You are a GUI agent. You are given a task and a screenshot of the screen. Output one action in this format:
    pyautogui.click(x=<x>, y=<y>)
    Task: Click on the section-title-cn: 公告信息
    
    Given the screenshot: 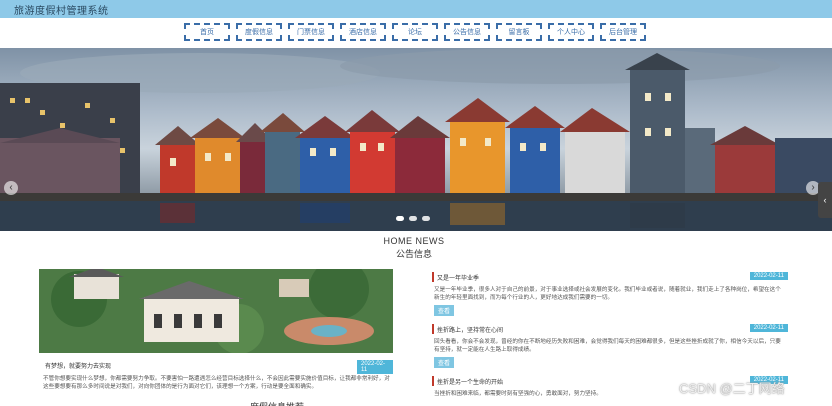 What is the action you would take?
    pyautogui.click(x=413, y=254)
    